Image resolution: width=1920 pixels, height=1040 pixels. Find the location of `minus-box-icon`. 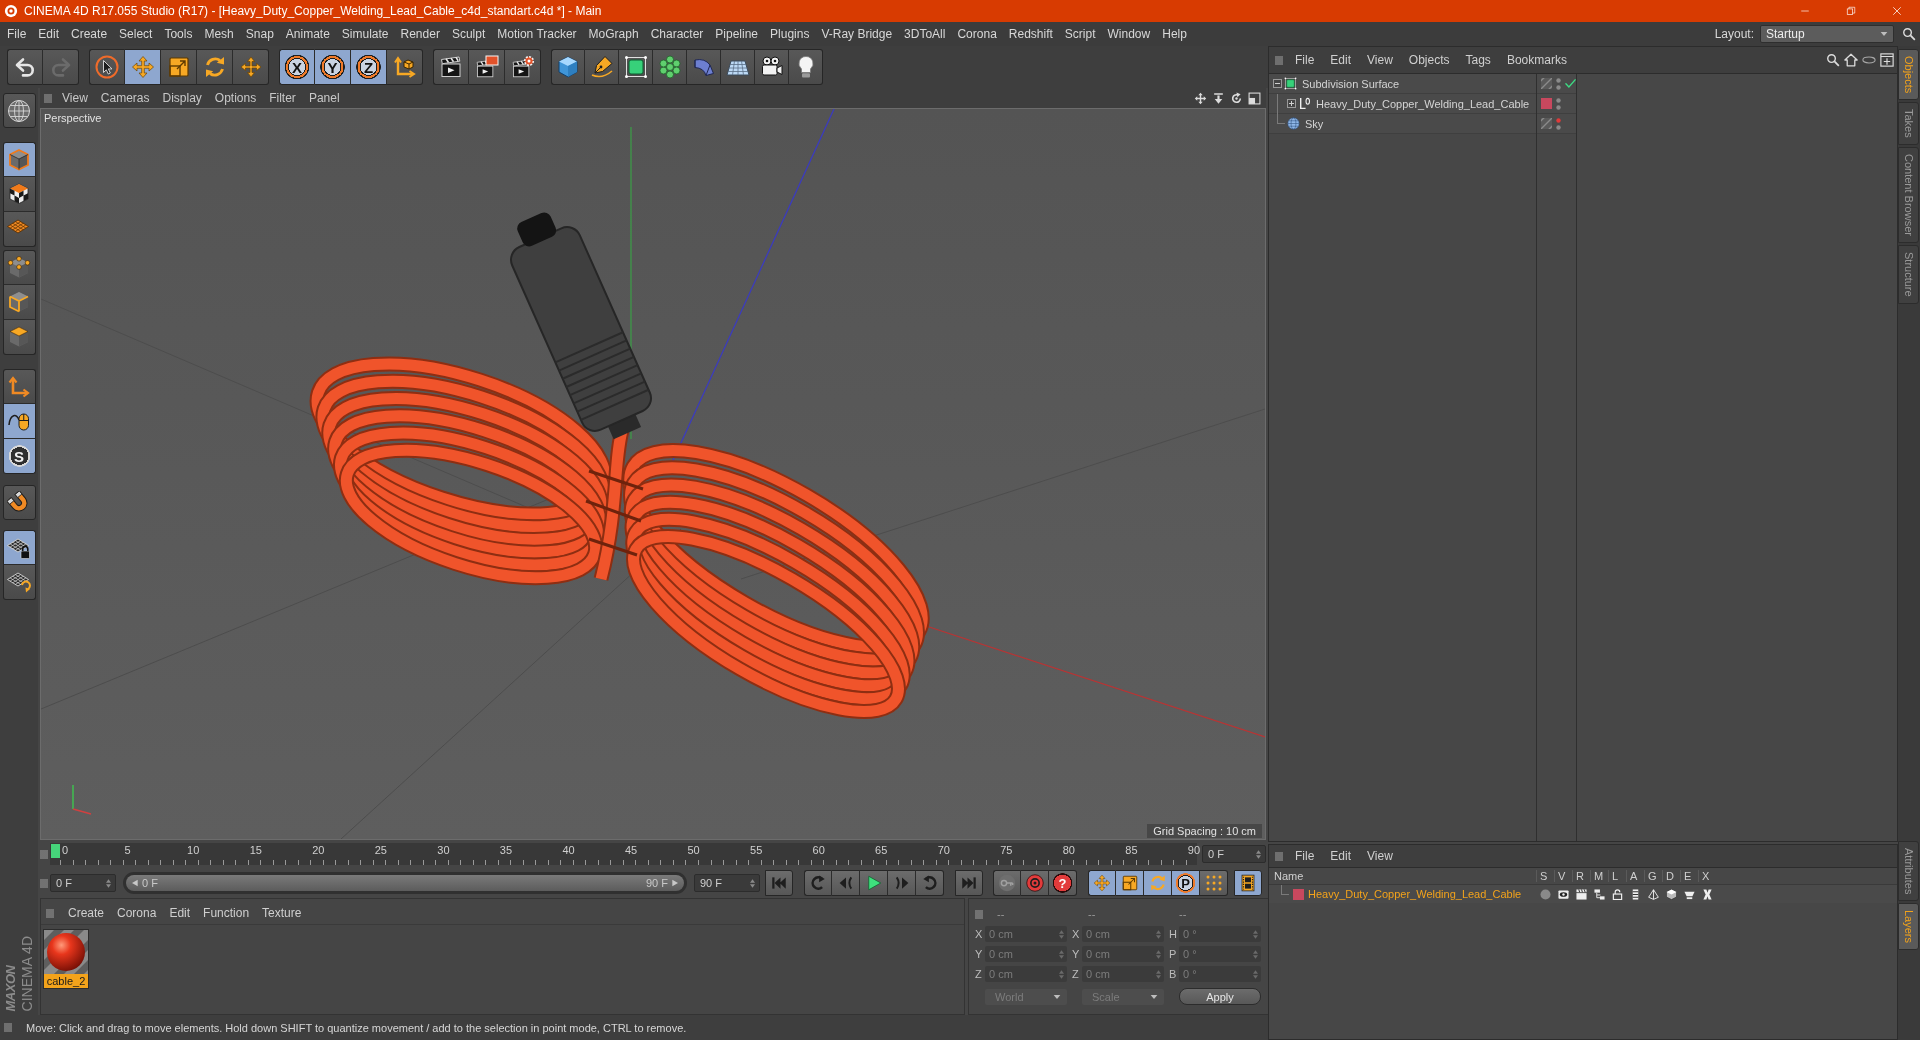

minus-box-icon is located at coordinates (1277, 83).